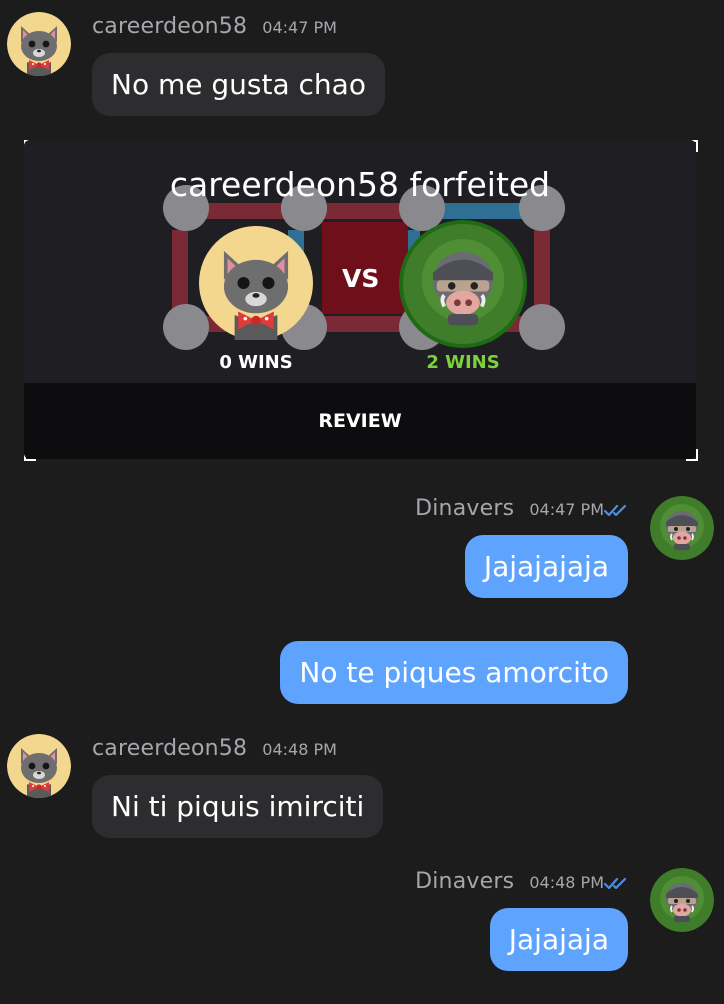  Describe the element at coordinates (256, 283) in the screenshot. I see `player-left-avatar` at that location.